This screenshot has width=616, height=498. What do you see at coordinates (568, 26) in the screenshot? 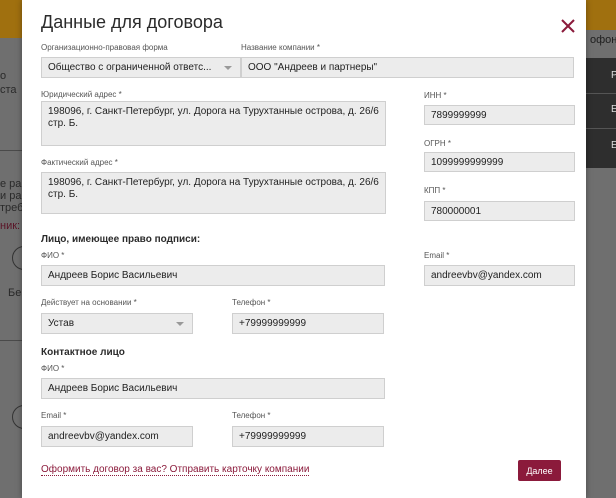
I see `close-icon` at bounding box center [568, 26].